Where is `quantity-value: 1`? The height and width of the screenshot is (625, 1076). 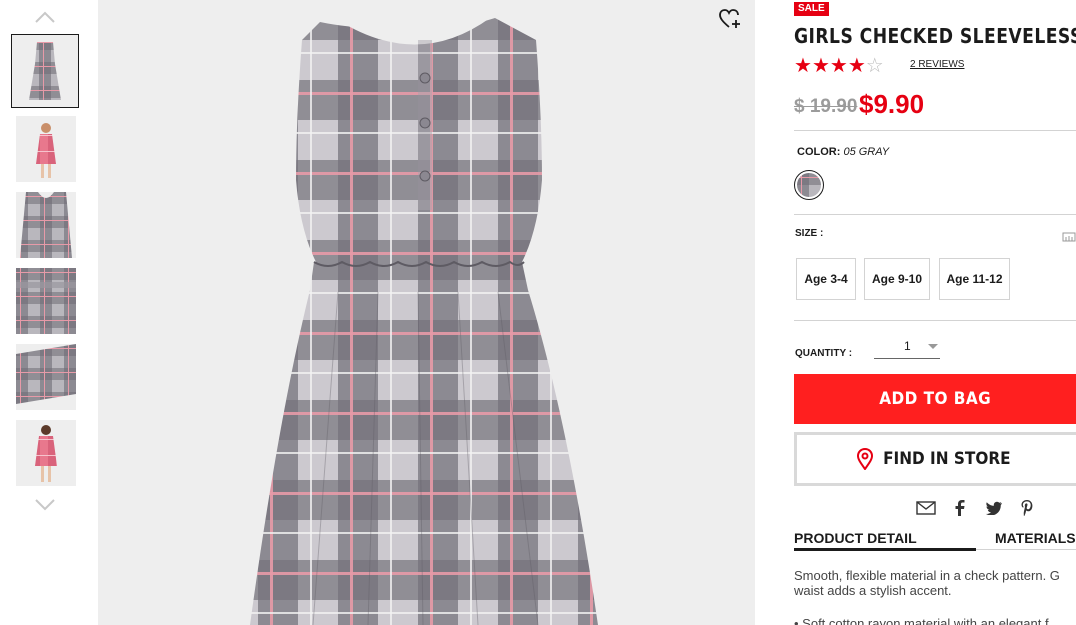 quantity-value: 1 is located at coordinates (907, 346).